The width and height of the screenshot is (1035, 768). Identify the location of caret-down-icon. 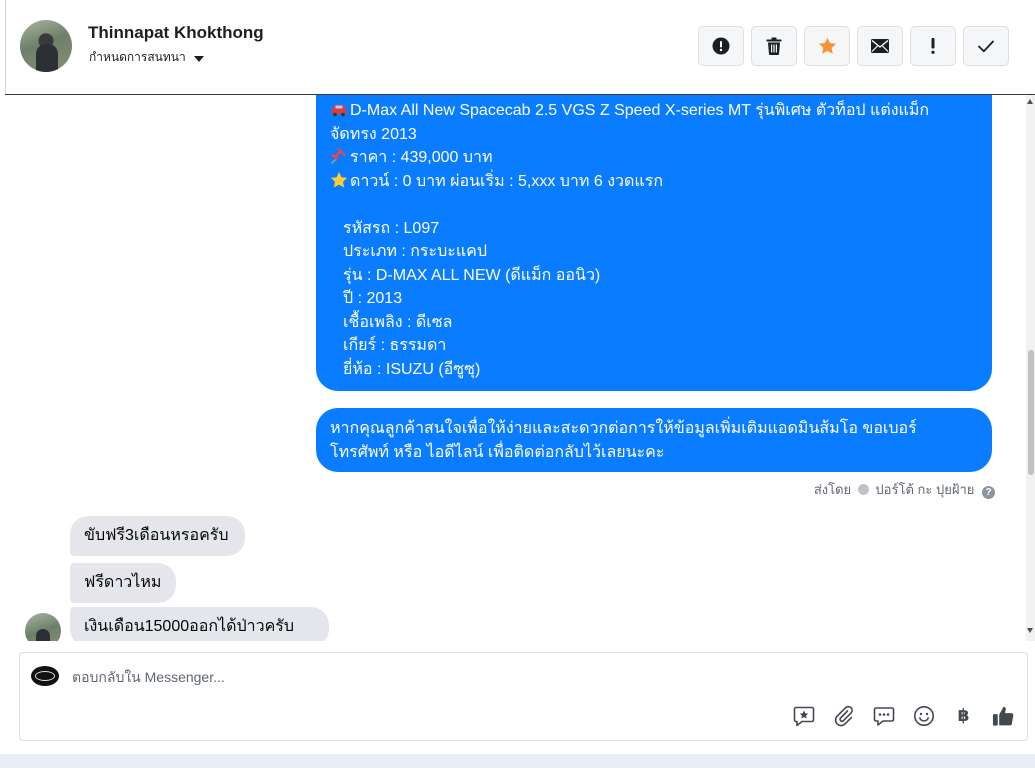
(198, 58).